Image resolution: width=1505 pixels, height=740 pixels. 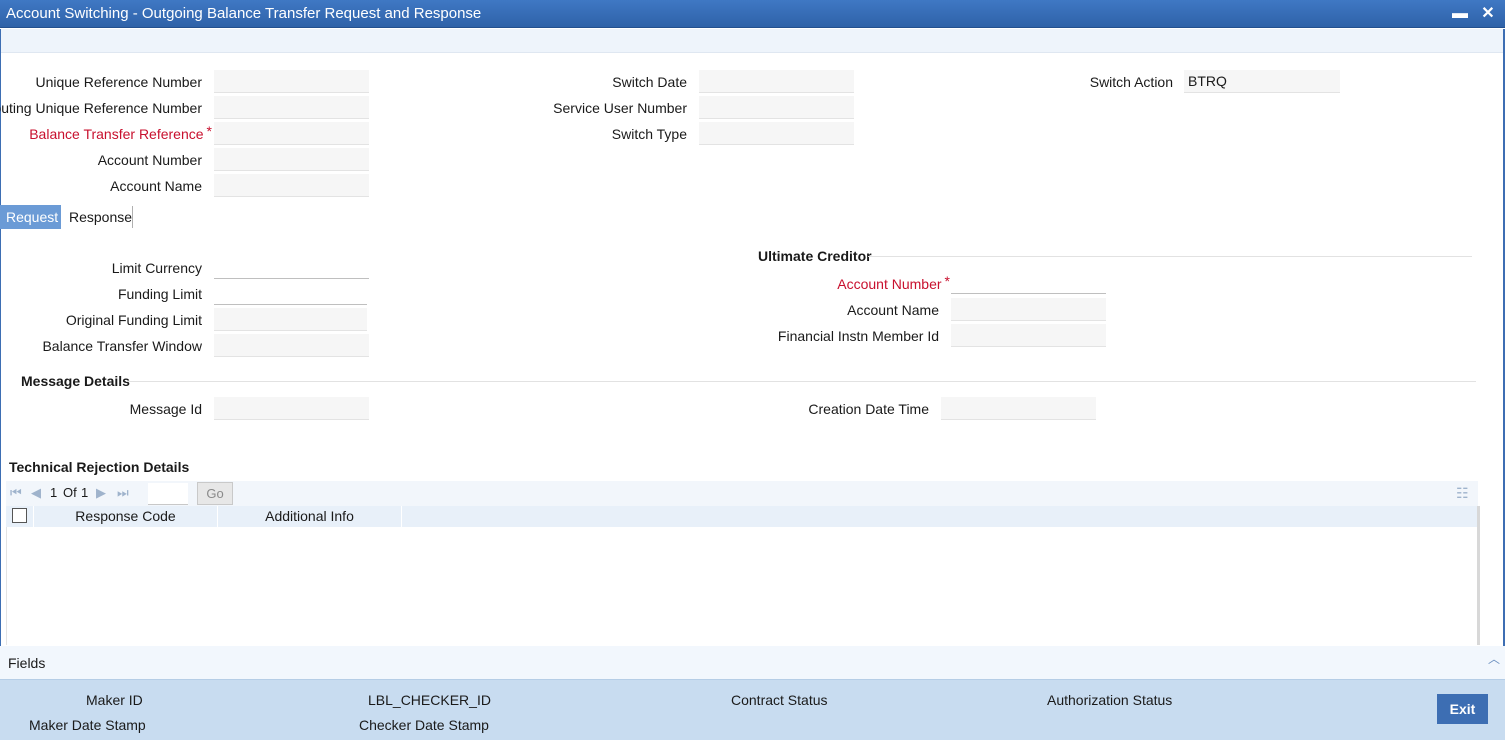 I want to click on grid-settings-icon: ☷, so click(x=1462, y=493).